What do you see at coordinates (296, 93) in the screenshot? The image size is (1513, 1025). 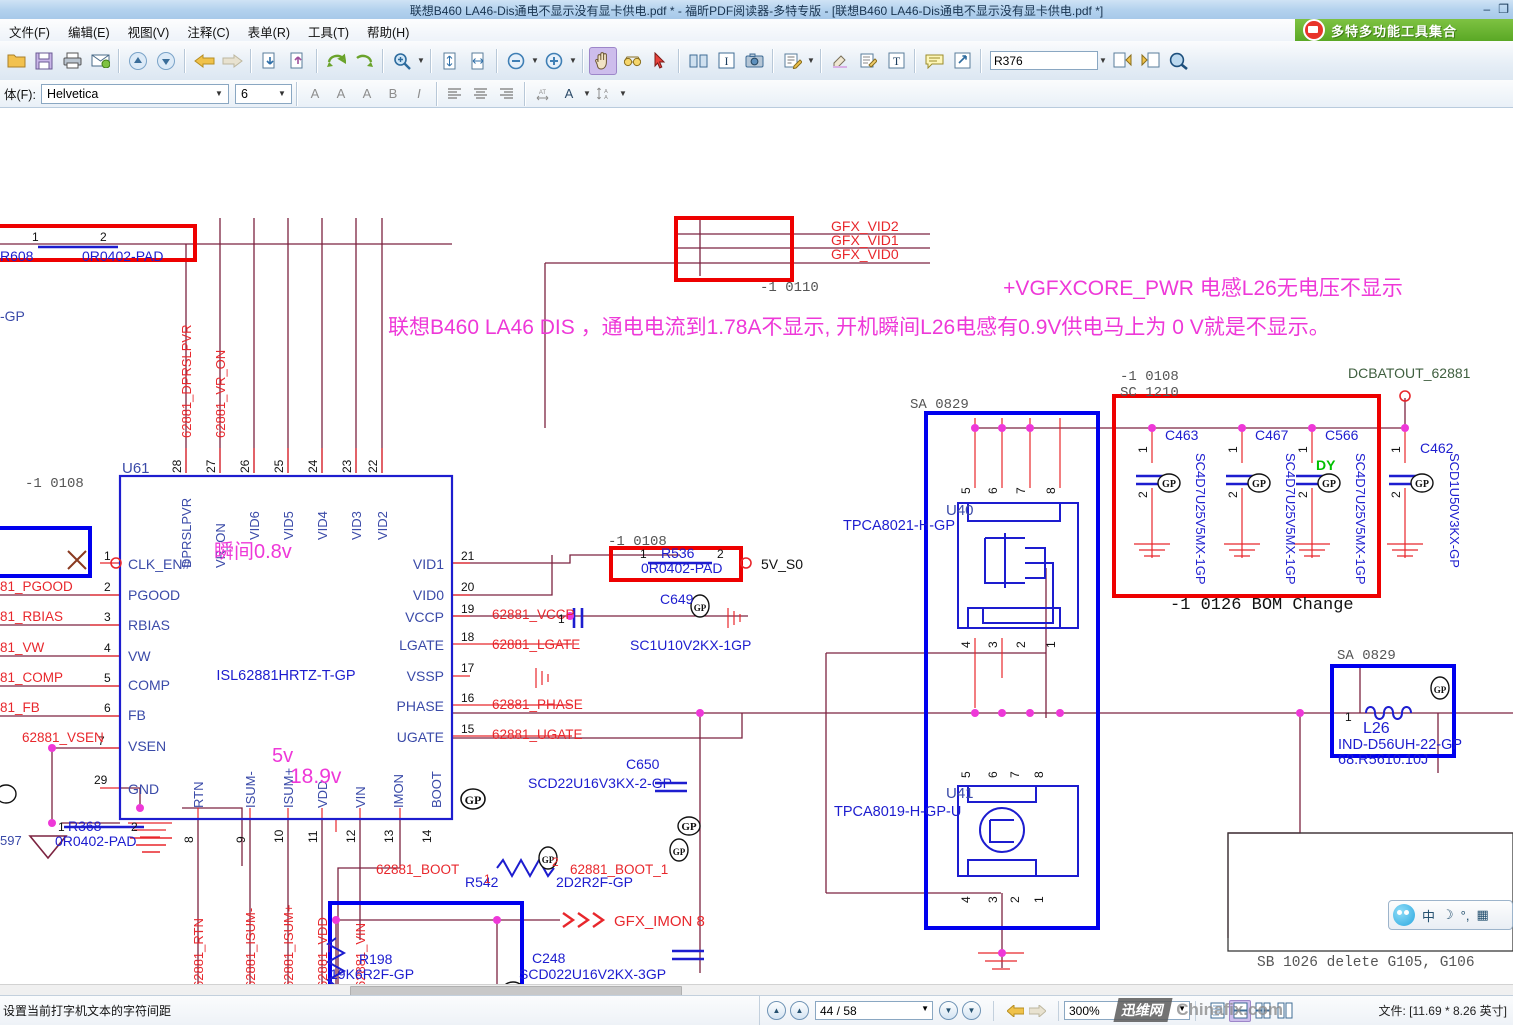 I see `format-separator` at bounding box center [296, 93].